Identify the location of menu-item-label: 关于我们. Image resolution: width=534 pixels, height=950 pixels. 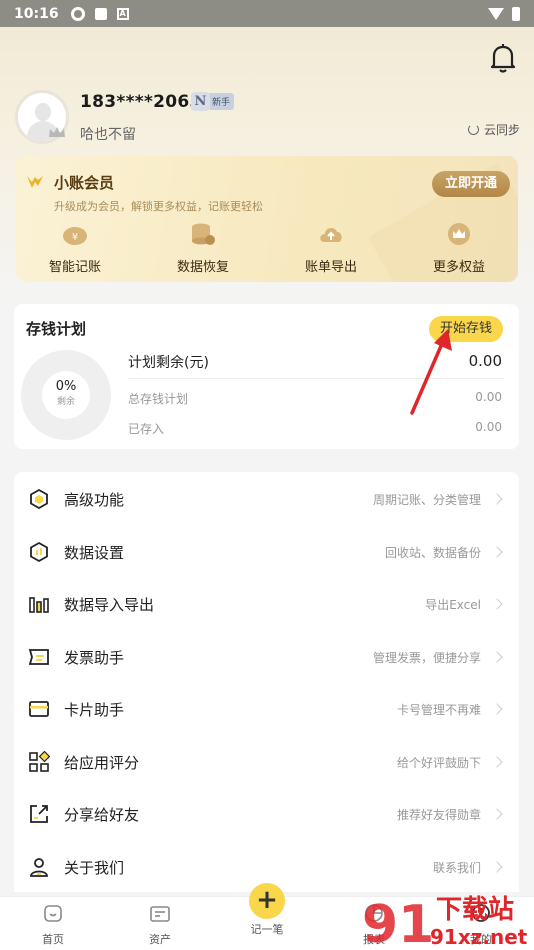
(94, 867).